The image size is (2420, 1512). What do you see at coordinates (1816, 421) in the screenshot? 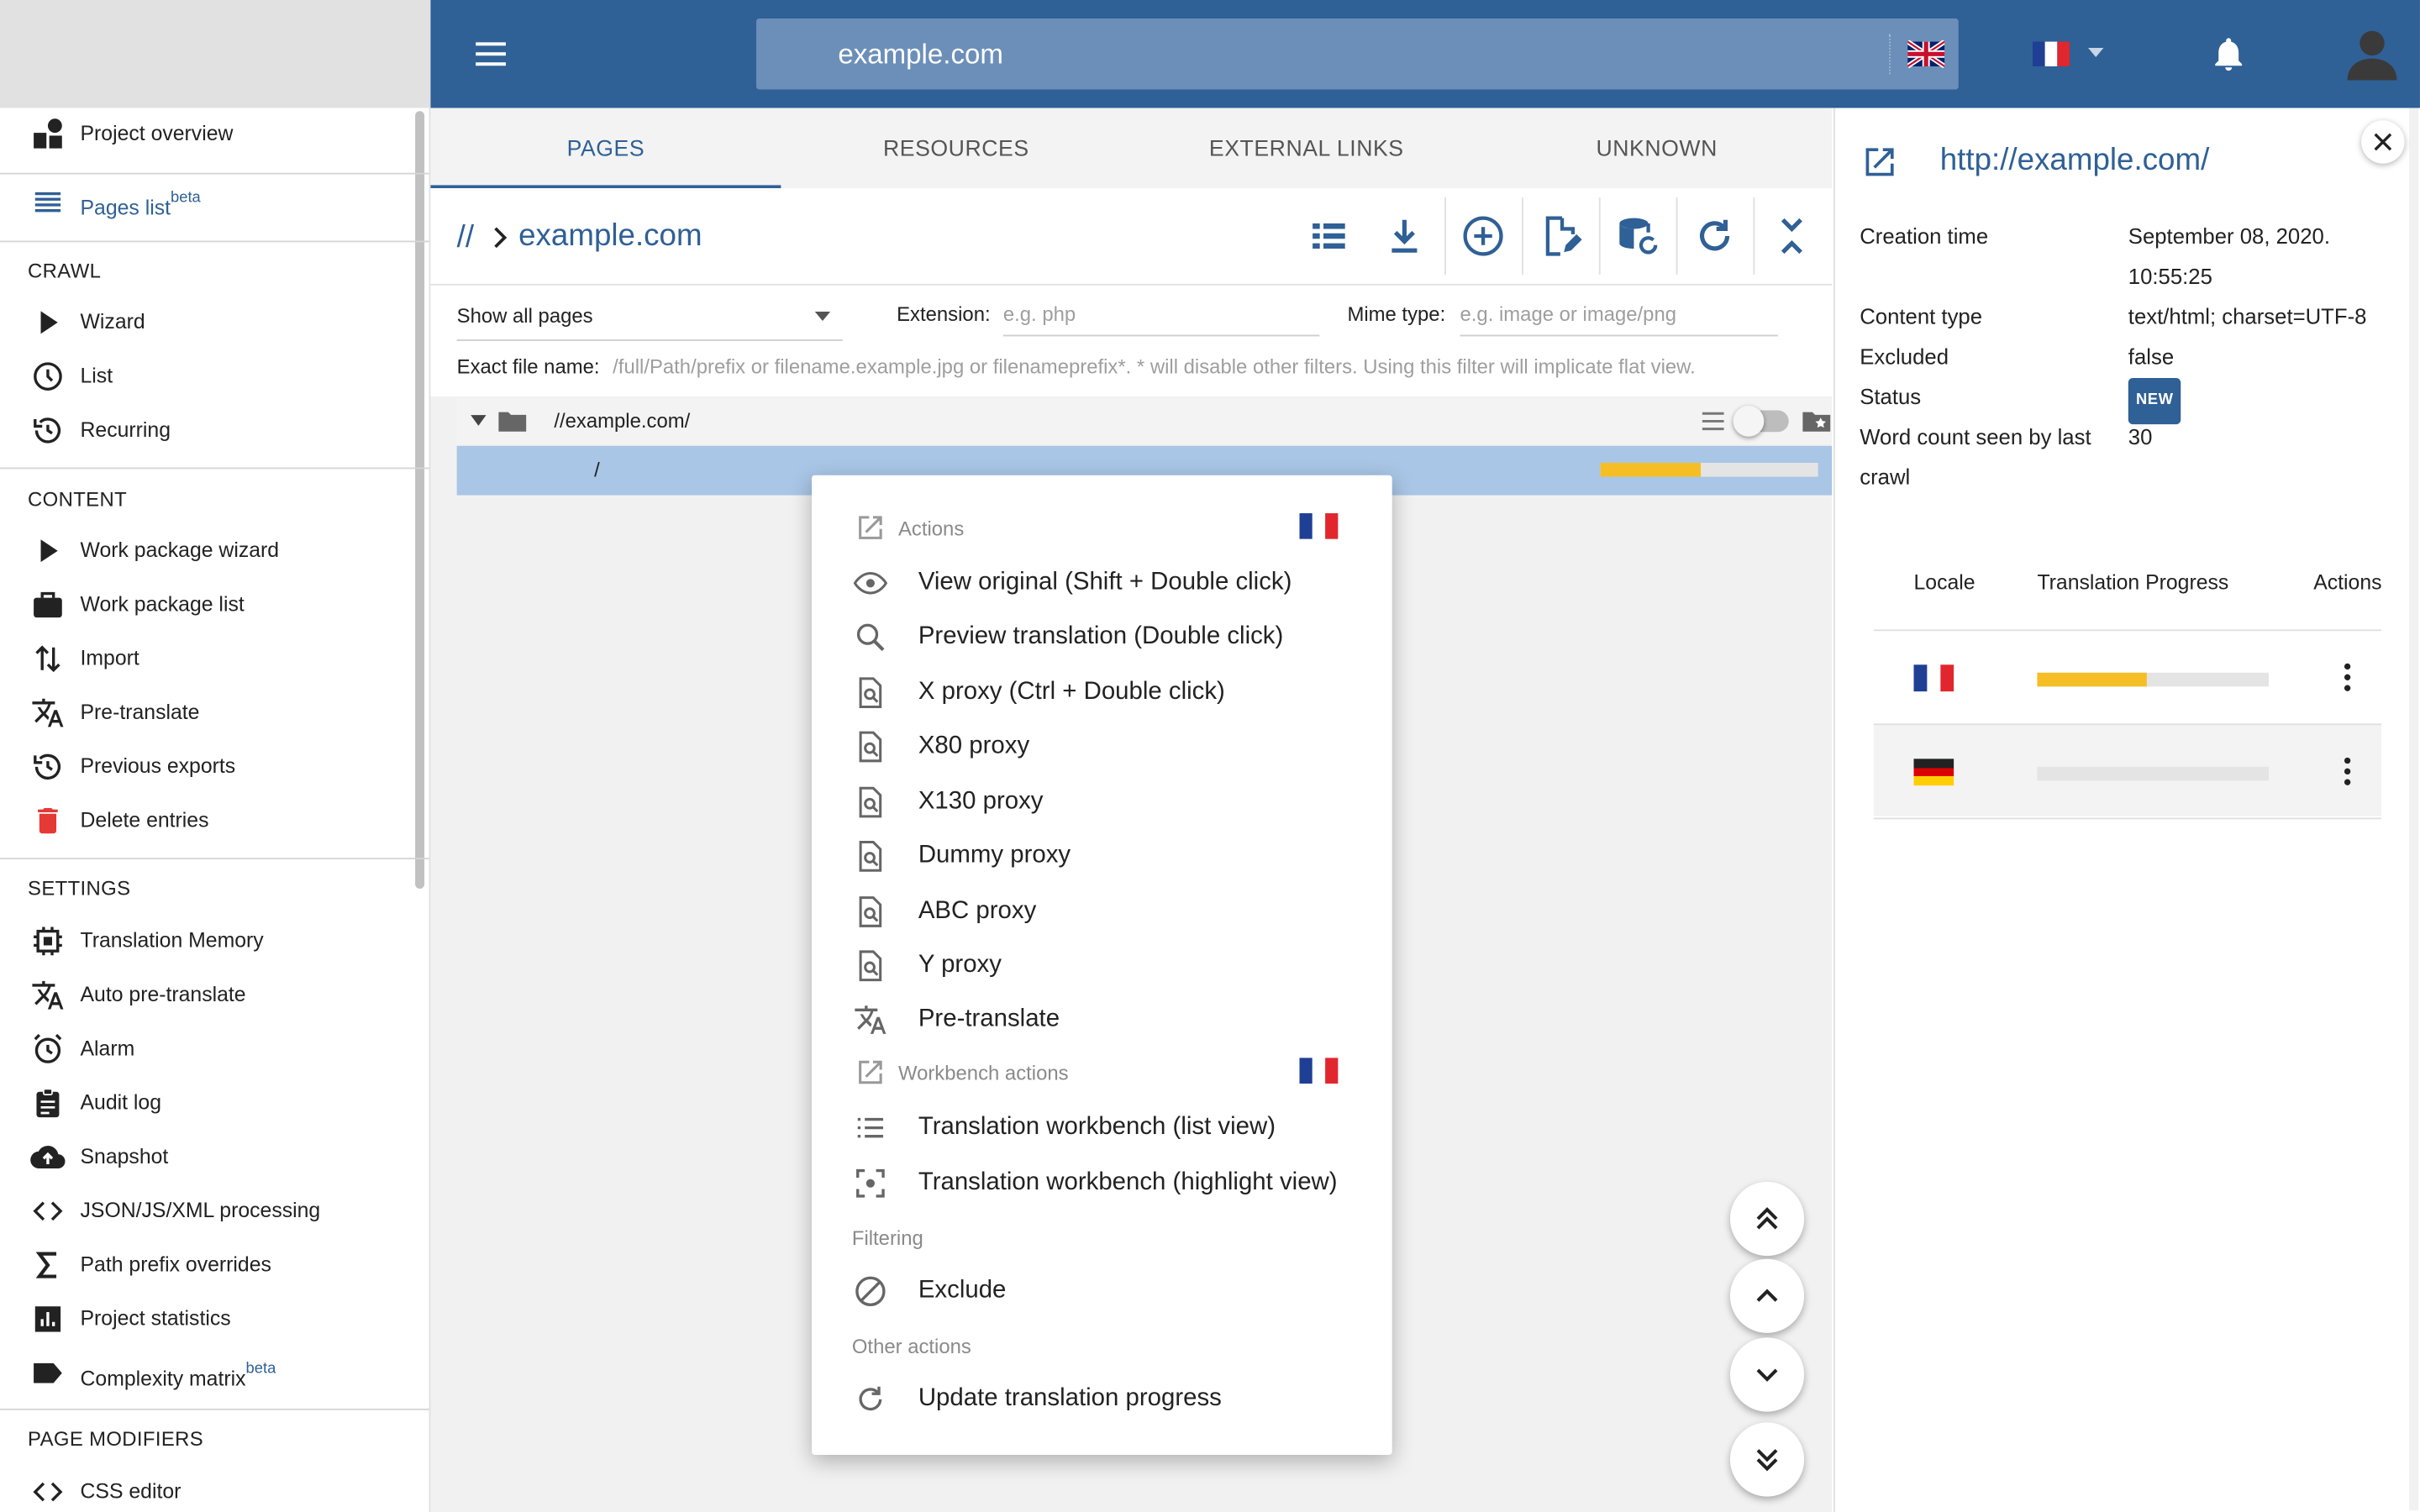
I see `folder-star-icon` at bounding box center [1816, 421].